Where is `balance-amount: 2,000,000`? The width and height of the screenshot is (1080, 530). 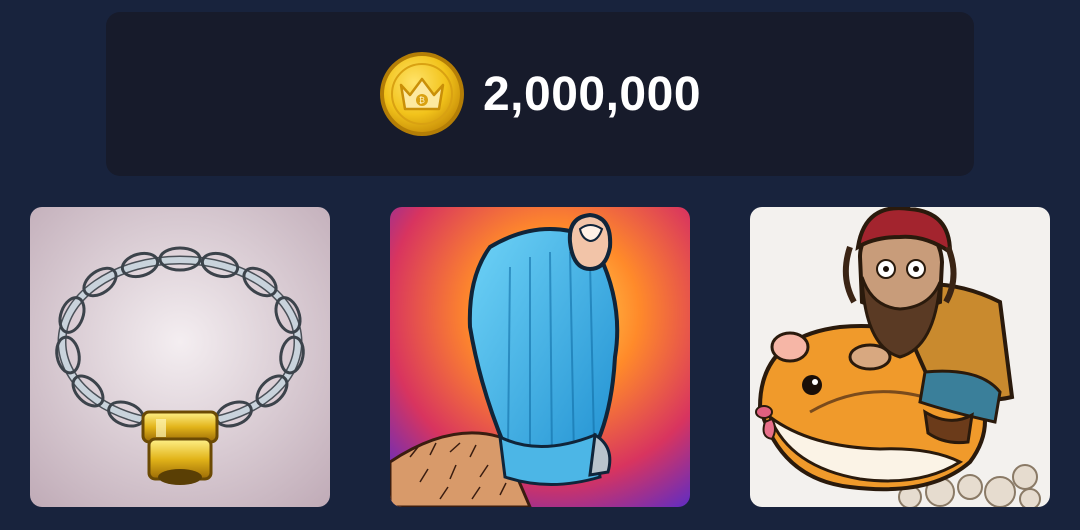
balance-amount: 2,000,000 is located at coordinates (592, 94).